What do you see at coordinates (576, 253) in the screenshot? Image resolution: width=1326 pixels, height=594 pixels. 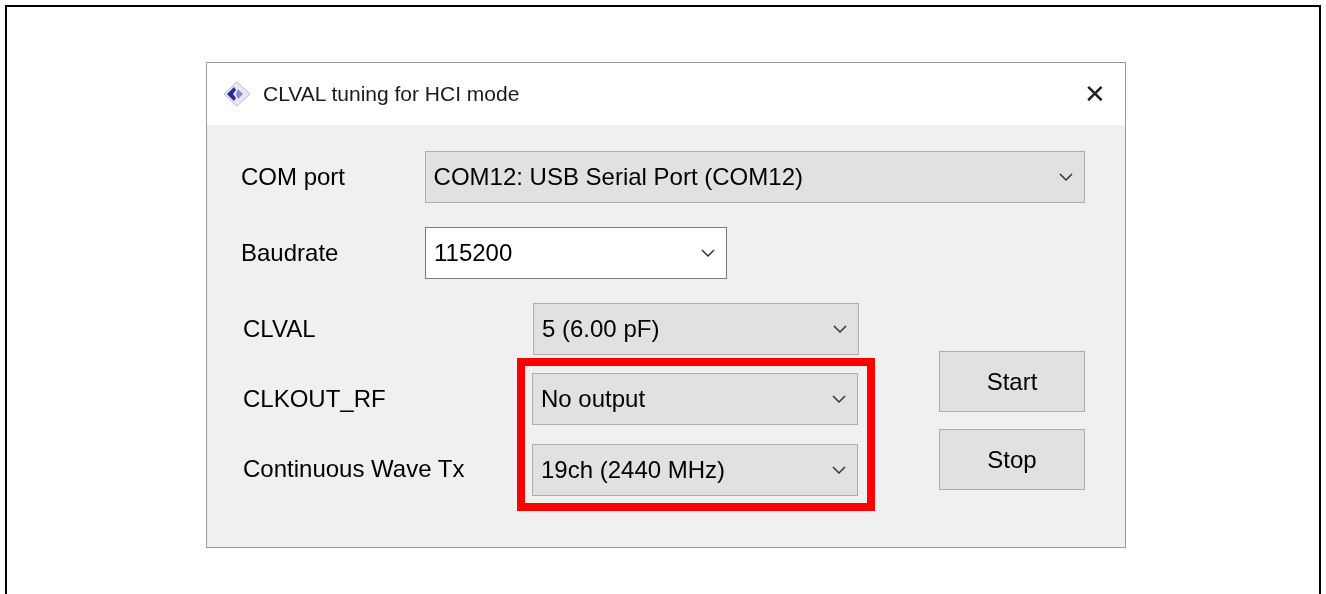 I see `combo-field: 115200` at bounding box center [576, 253].